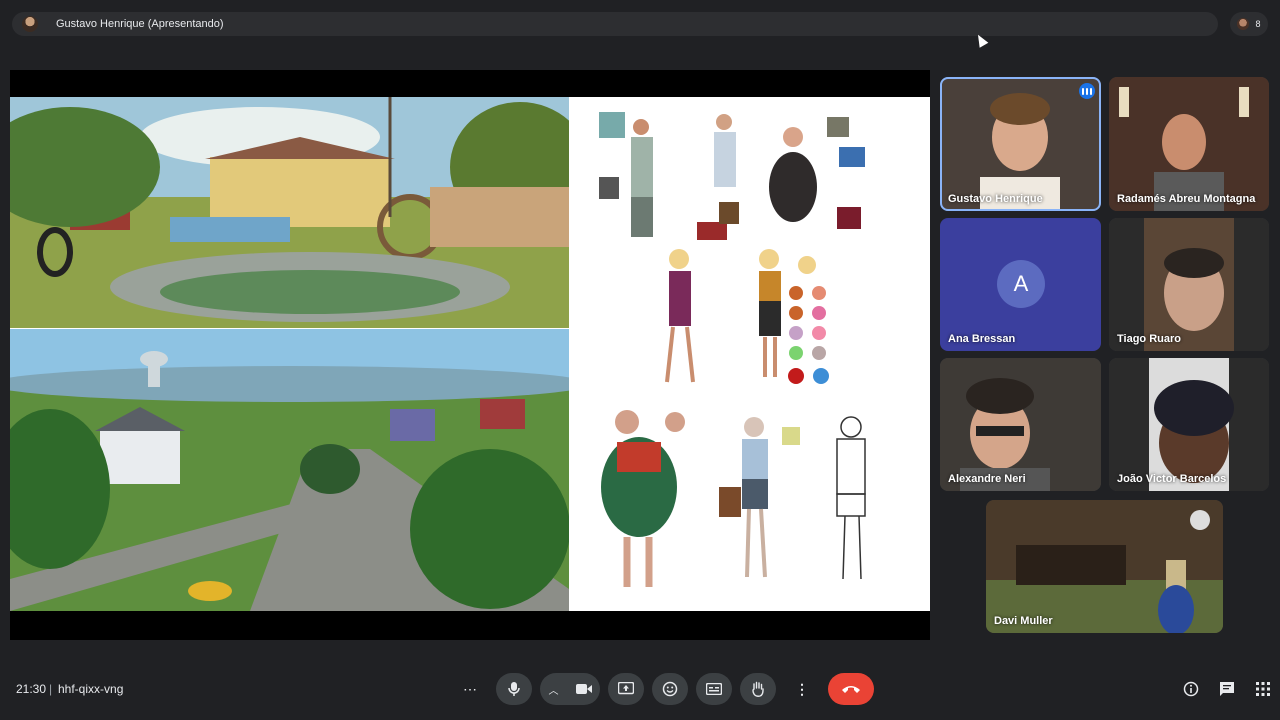 The height and width of the screenshot is (720, 1280). I want to click on participant-tile-davi: Davi Muller, so click(1104, 566).